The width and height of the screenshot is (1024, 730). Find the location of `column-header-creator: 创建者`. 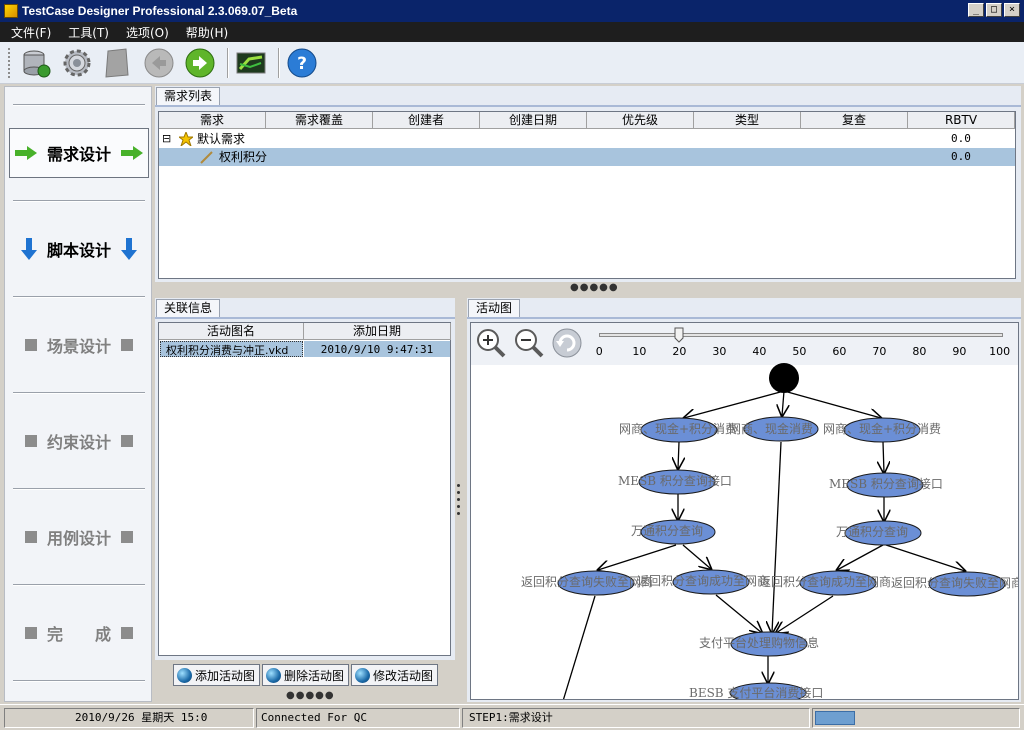

column-header-creator: 创建者 is located at coordinates (426, 120).